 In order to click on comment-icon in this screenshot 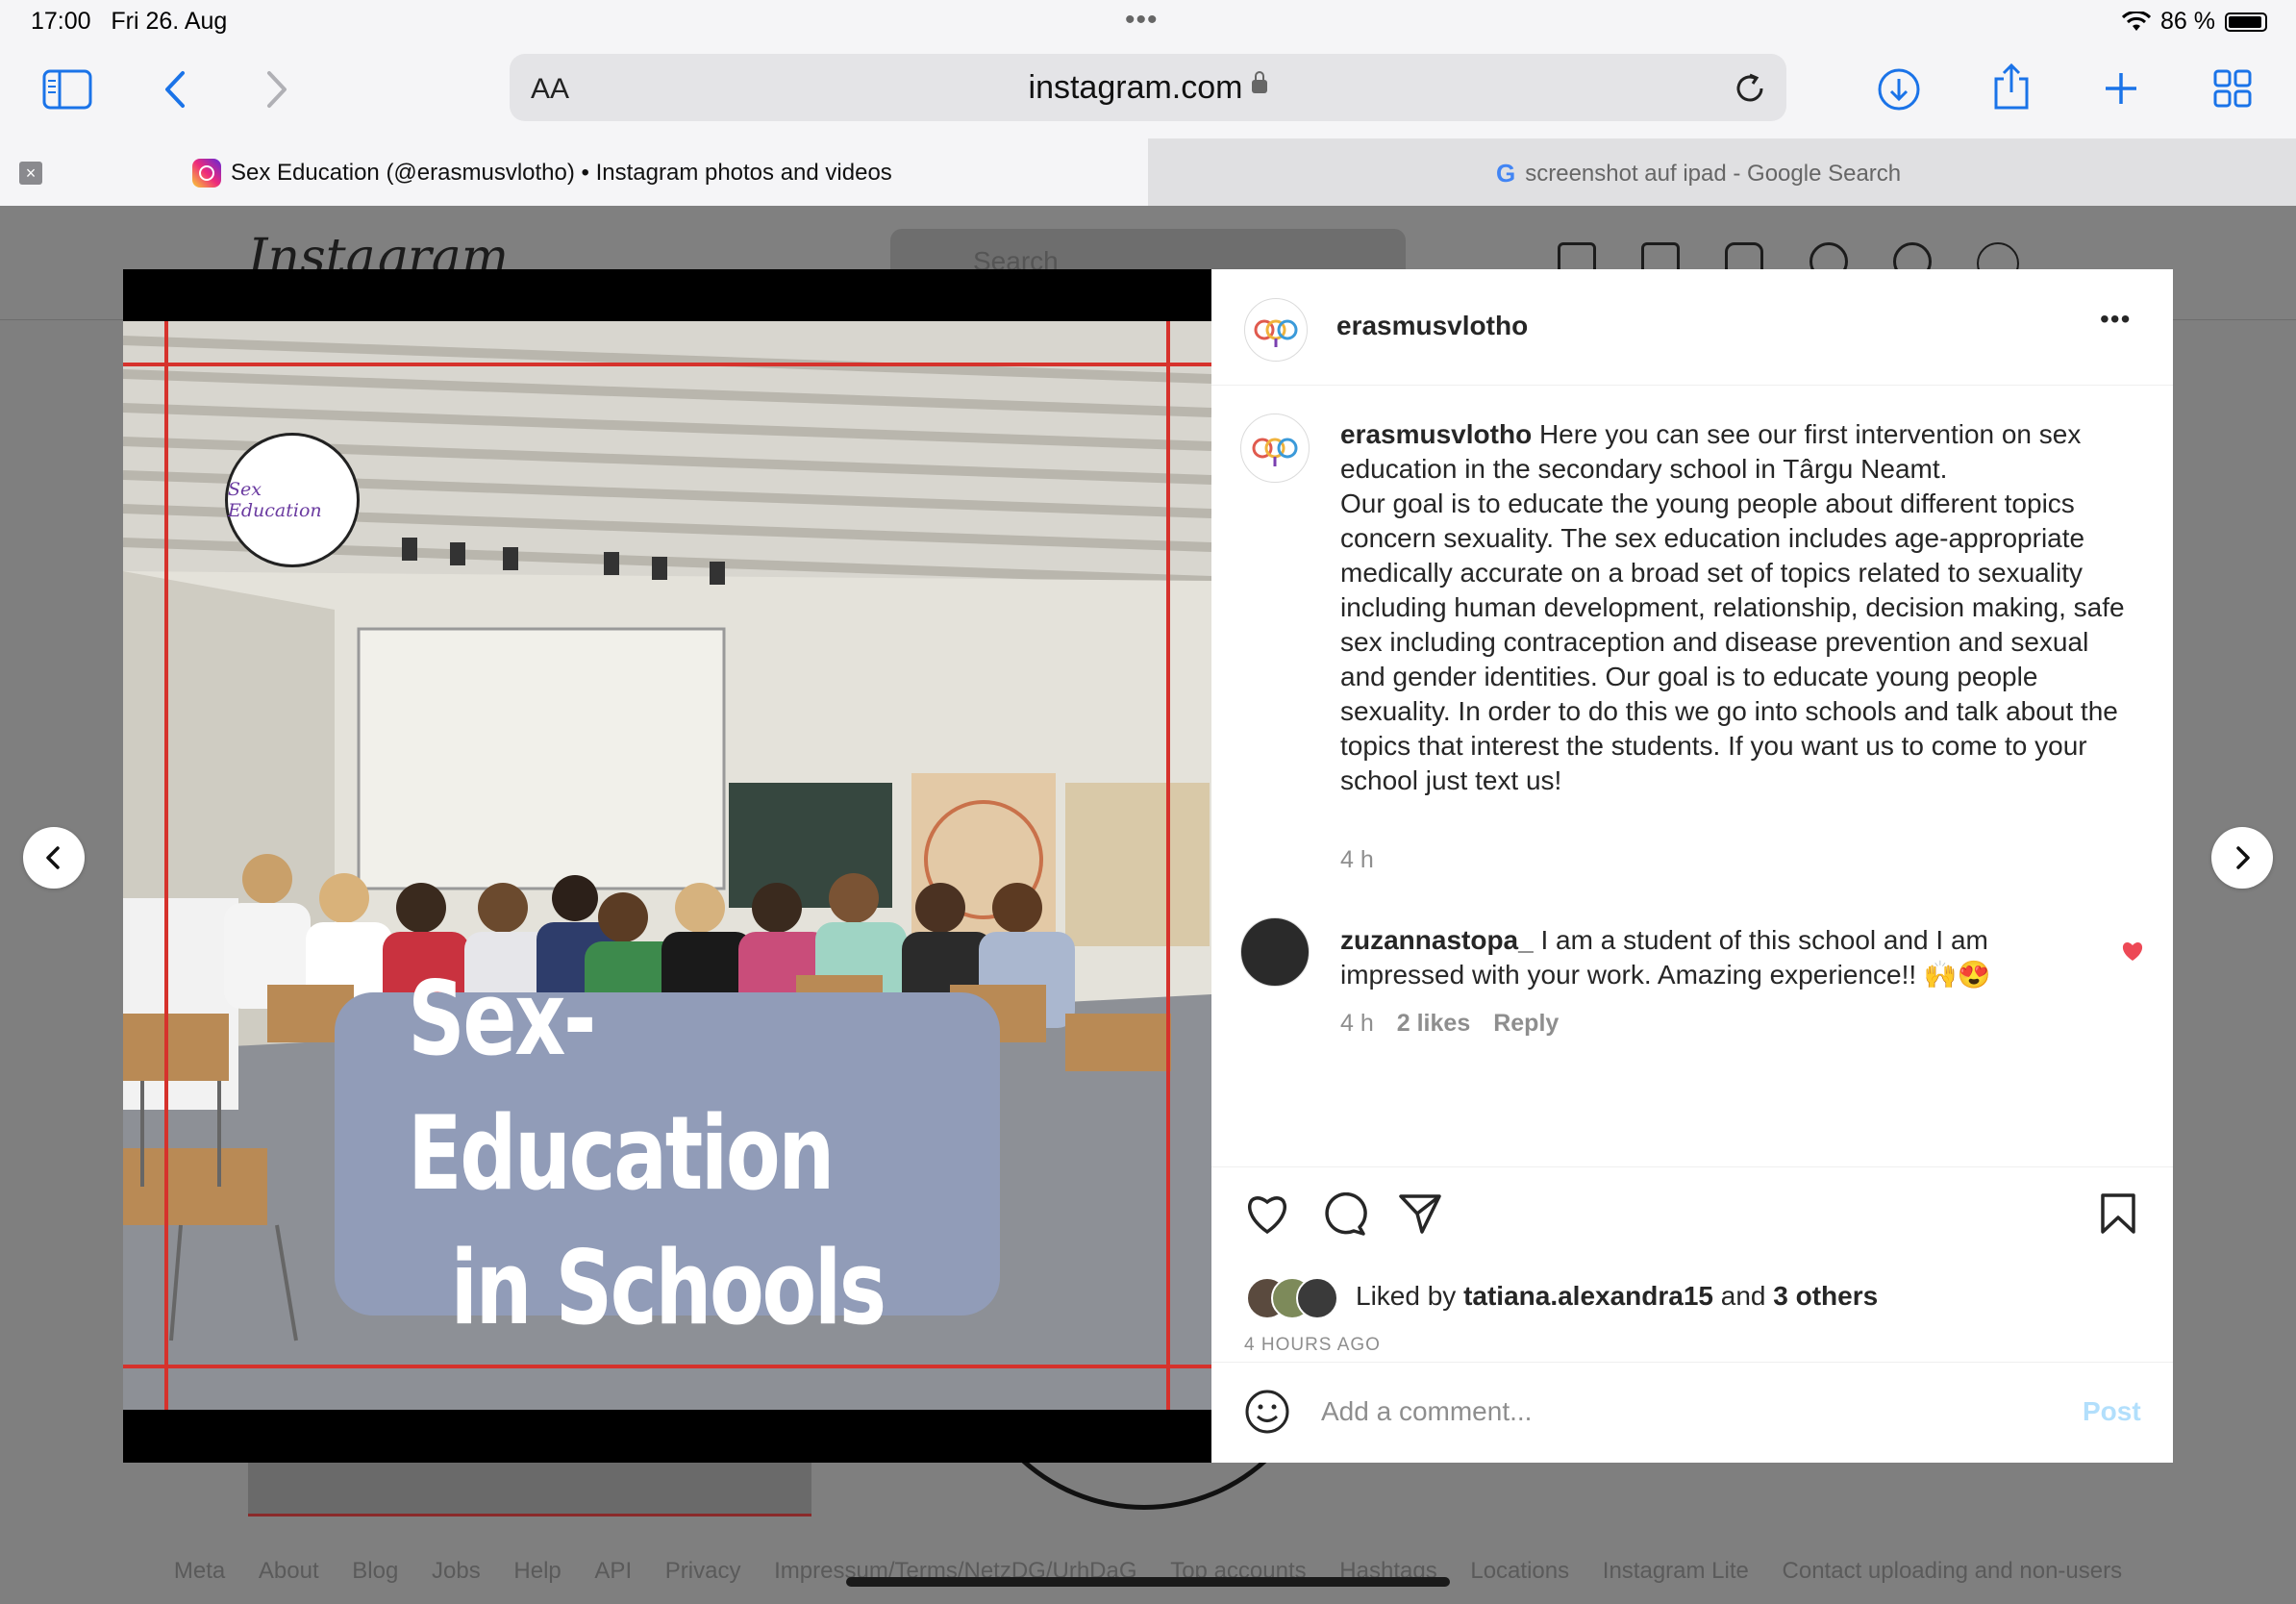, I will do `click(1344, 1214)`.